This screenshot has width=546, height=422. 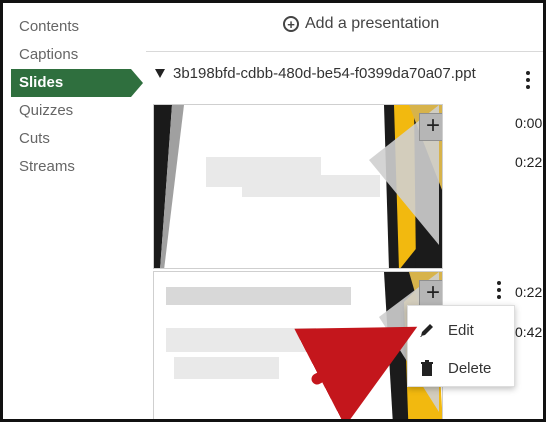 What do you see at coordinates (291, 24) in the screenshot?
I see `plus-circle-icon: +` at bounding box center [291, 24].